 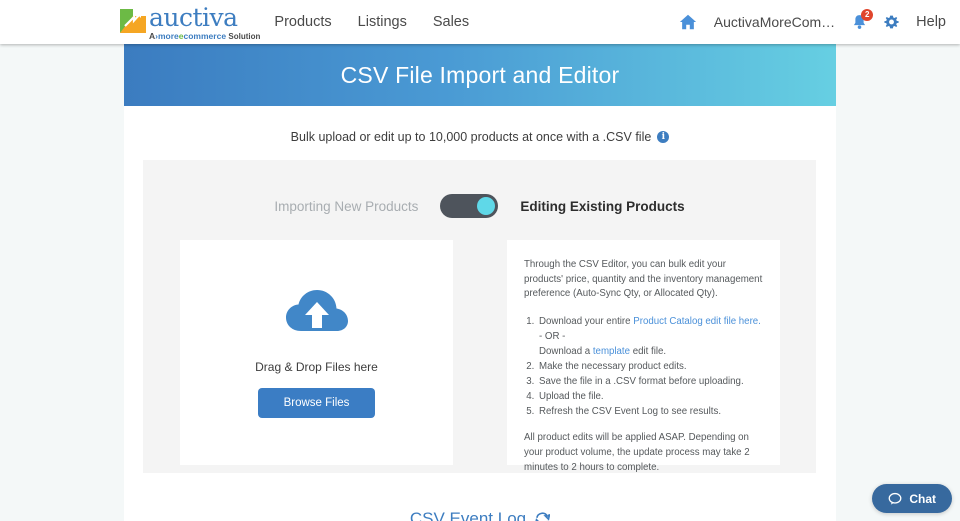 What do you see at coordinates (244, 36) in the screenshot?
I see `brand-tagline-solution: Solution` at bounding box center [244, 36].